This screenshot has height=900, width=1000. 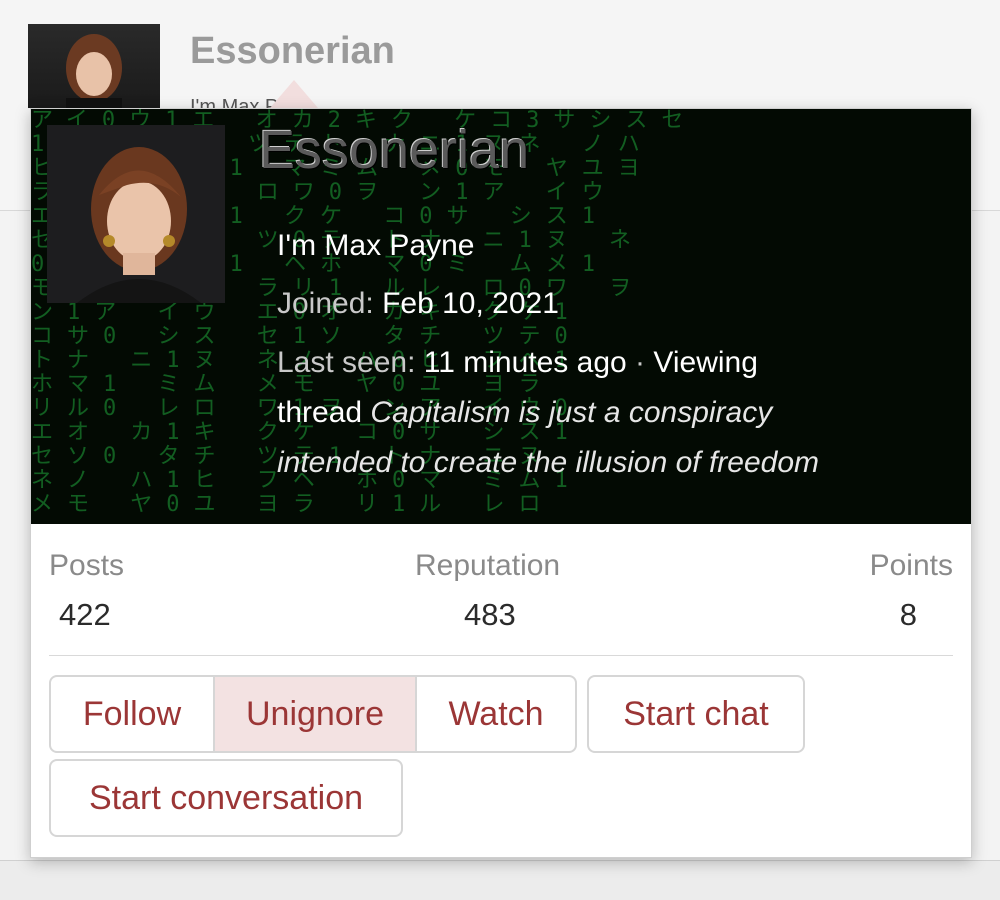 I want to click on joined-row: Joined: Feb 10, 2021, so click(x=418, y=304).